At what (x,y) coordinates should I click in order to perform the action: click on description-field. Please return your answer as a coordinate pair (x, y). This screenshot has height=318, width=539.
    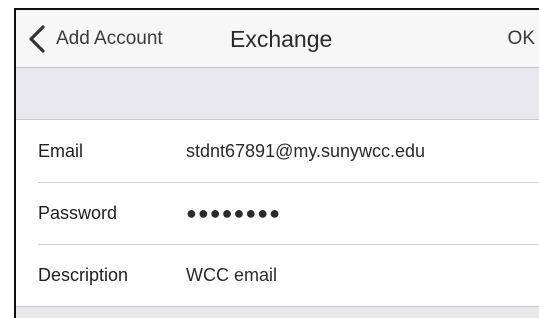
    Looking at the image, I should click on (362, 275).